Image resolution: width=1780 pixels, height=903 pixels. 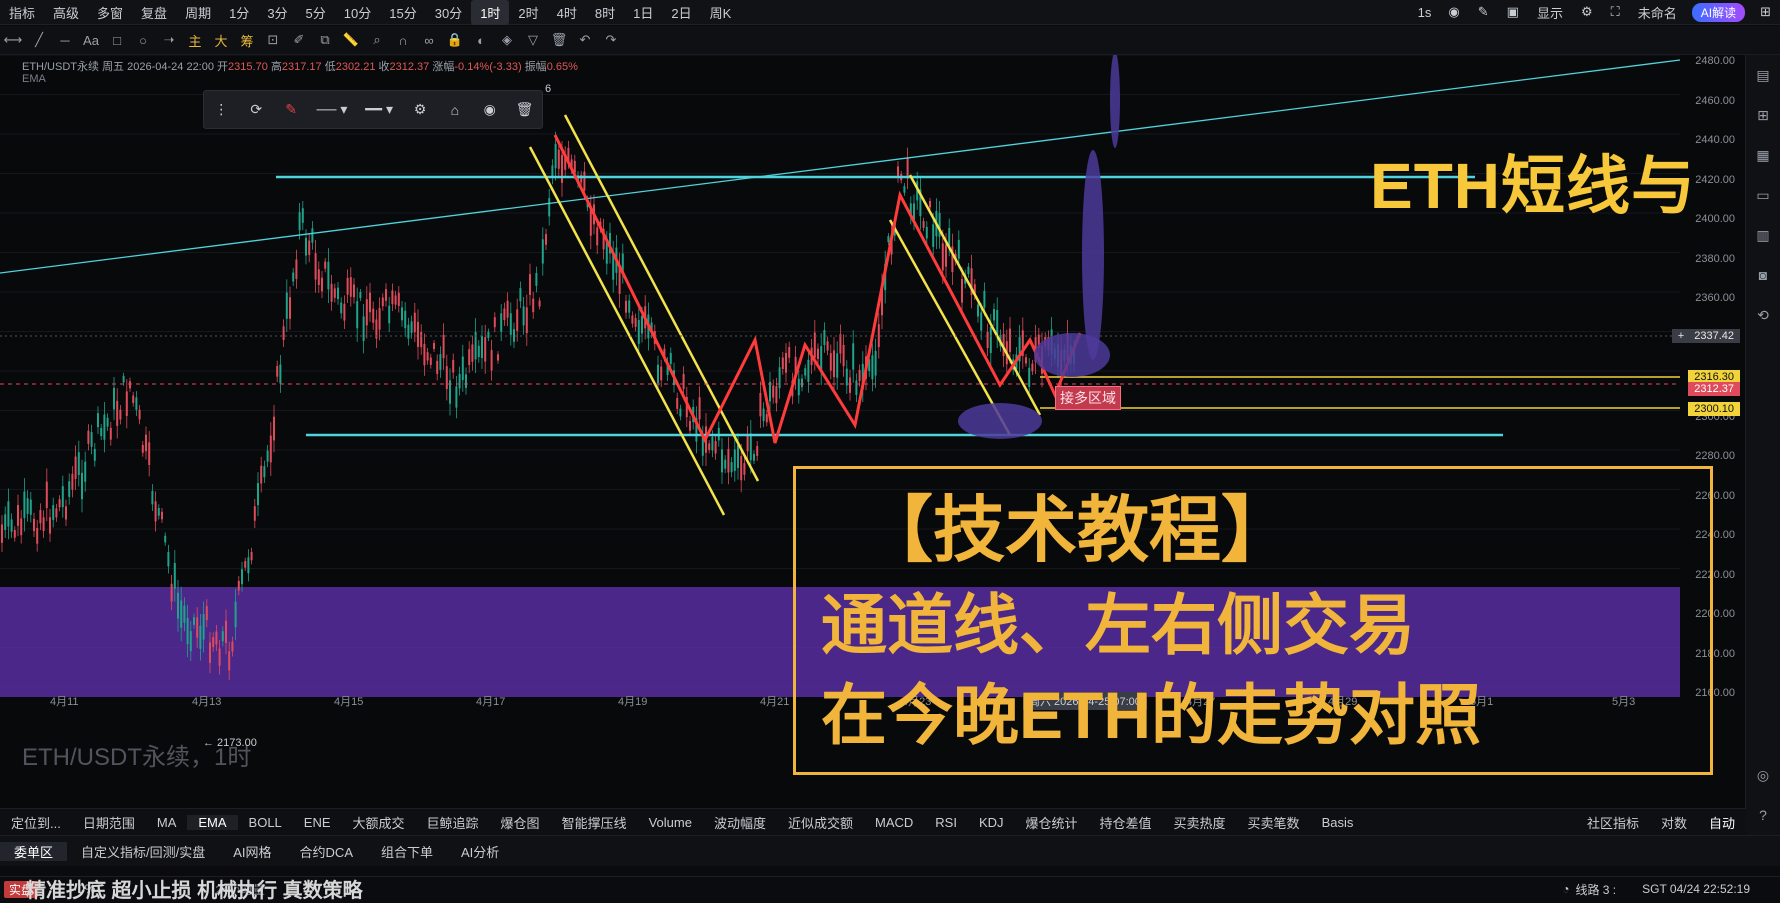 What do you see at coordinates (448, 12) in the screenshot?
I see `topbar-item: 30分` at bounding box center [448, 12].